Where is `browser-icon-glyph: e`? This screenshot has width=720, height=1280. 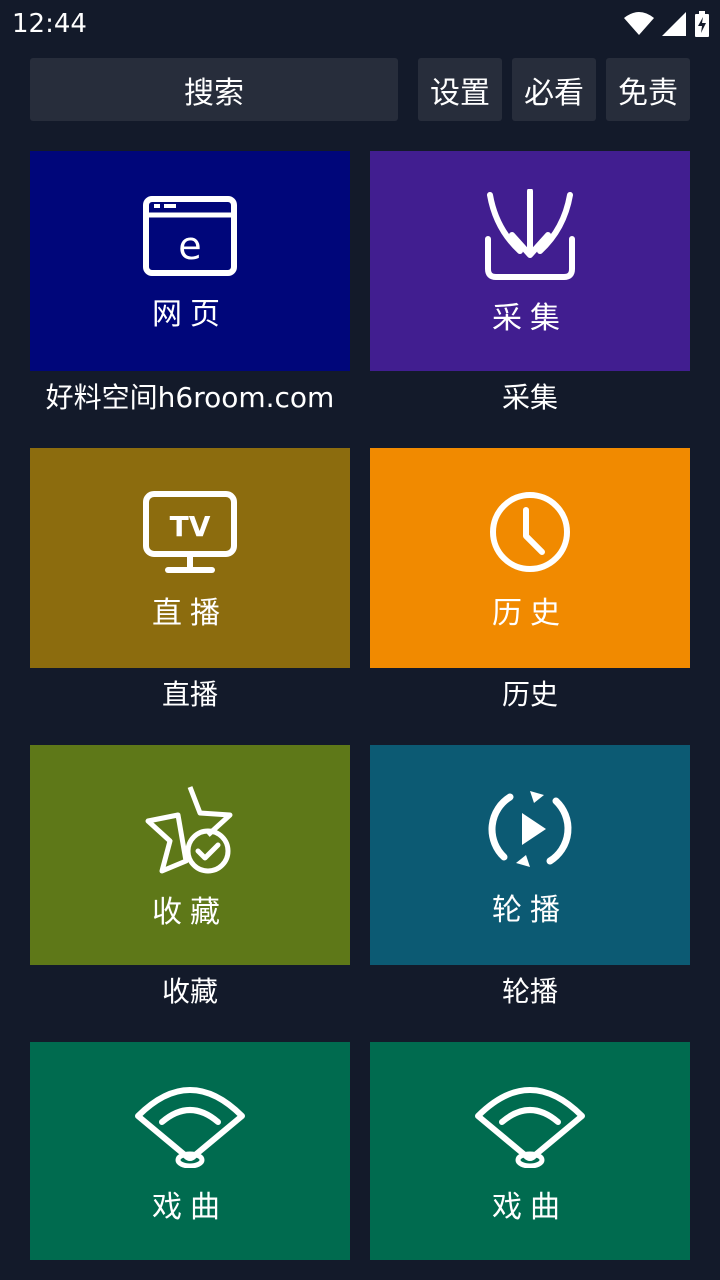
browser-icon-glyph: e is located at coordinates (189, 246).